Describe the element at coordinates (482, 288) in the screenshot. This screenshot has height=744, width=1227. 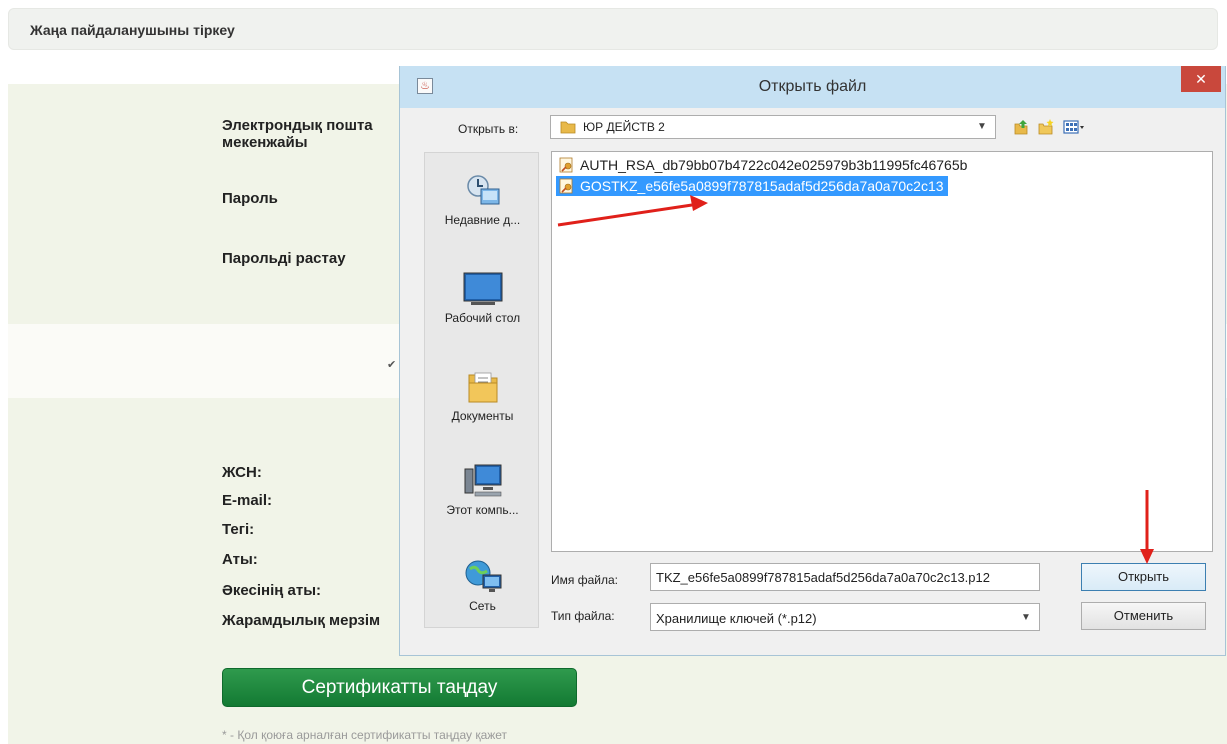
I see `desktop-icon` at that location.